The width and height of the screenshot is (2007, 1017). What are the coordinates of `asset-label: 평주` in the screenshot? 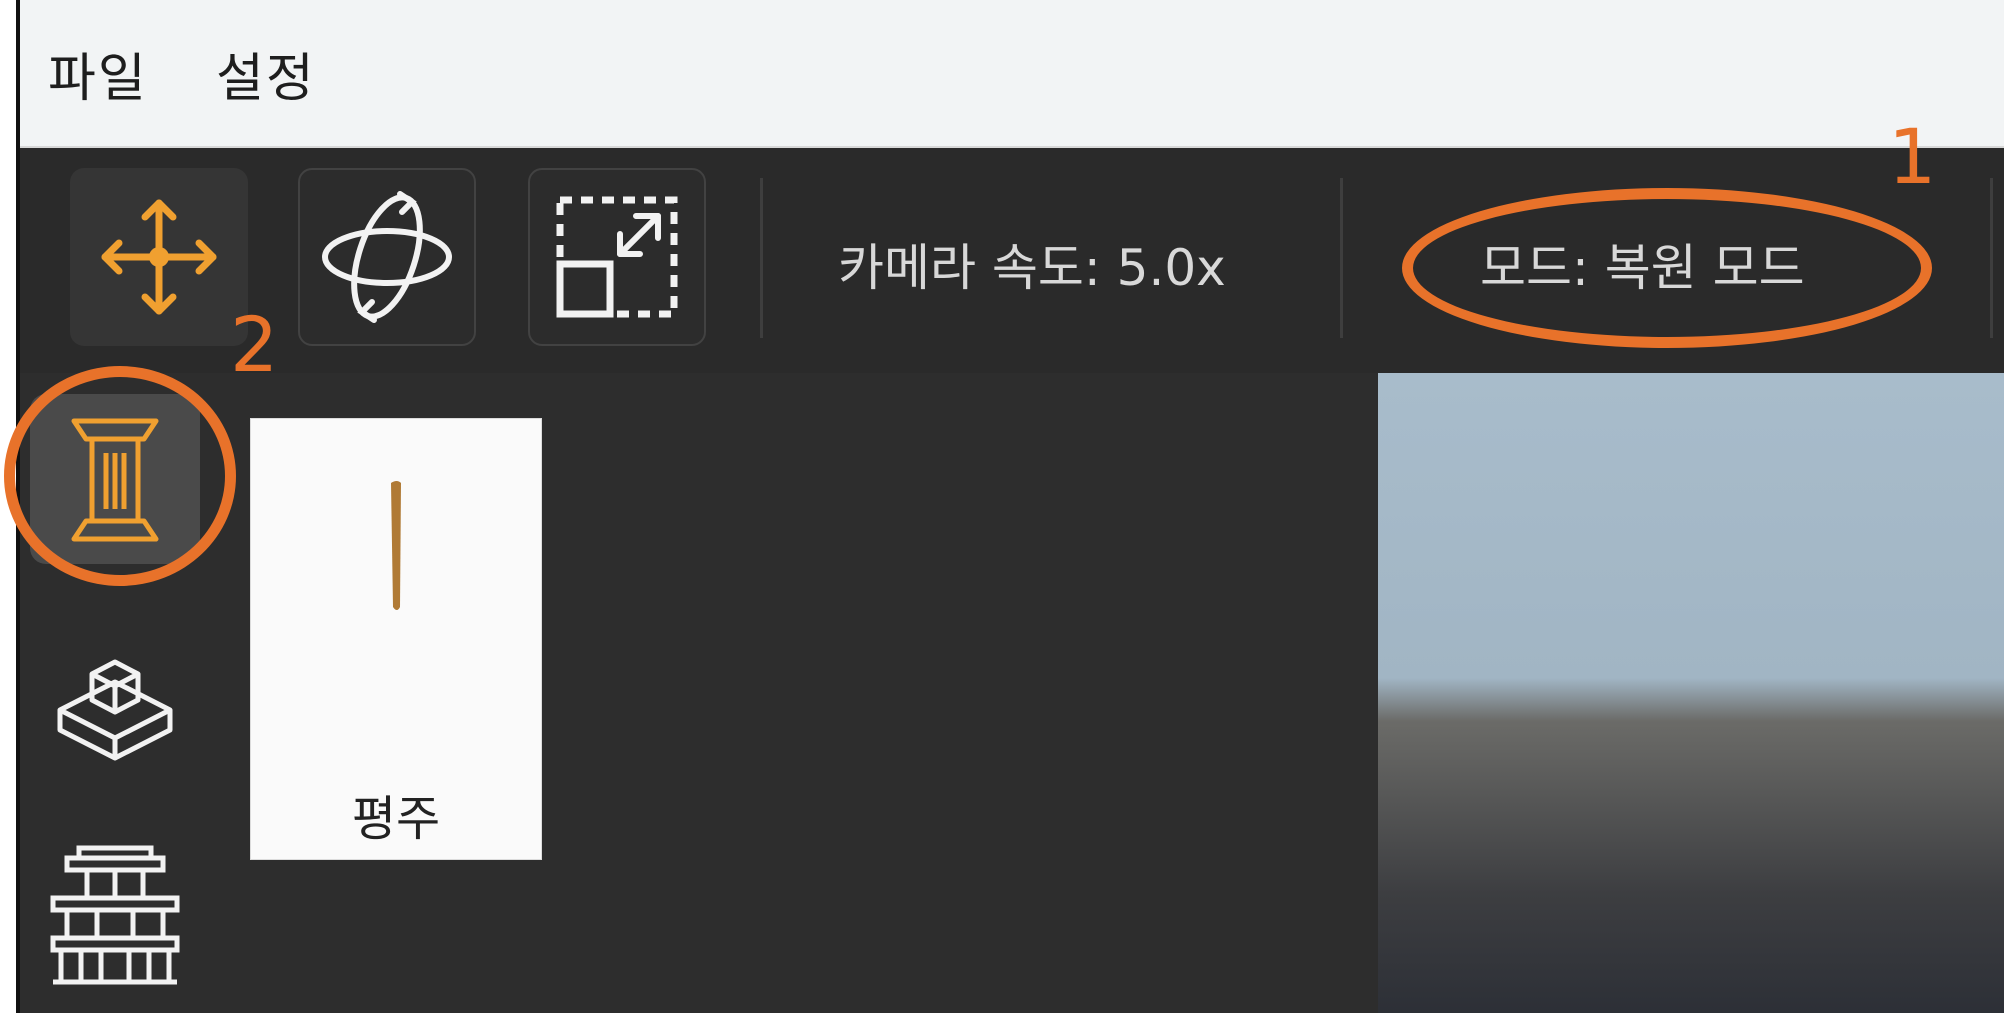 It's located at (396, 819).